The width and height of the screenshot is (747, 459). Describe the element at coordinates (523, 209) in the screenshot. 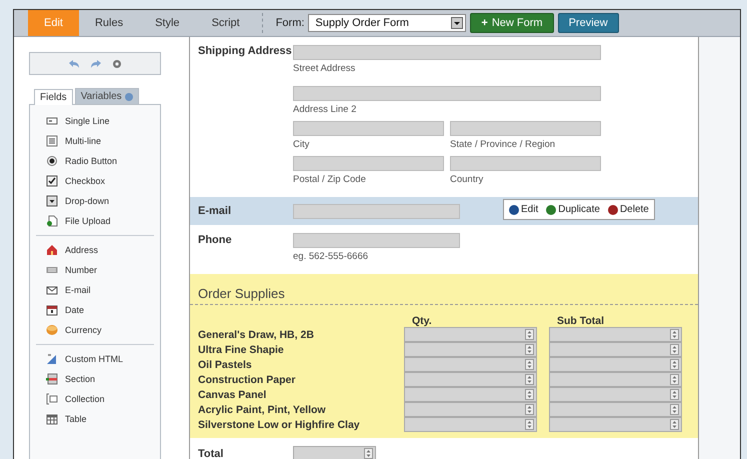

I see `edit-link: Edit` at that location.